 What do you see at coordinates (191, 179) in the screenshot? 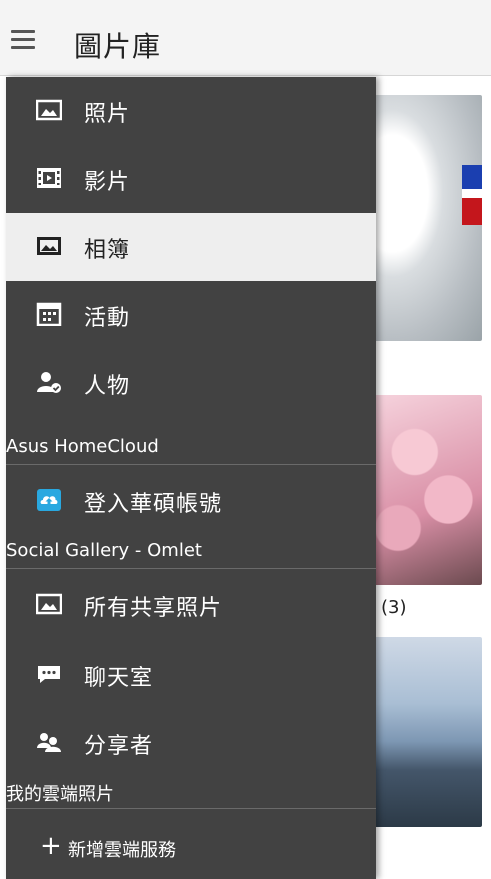
I see `nav-item-videos: 影片` at bounding box center [191, 179].